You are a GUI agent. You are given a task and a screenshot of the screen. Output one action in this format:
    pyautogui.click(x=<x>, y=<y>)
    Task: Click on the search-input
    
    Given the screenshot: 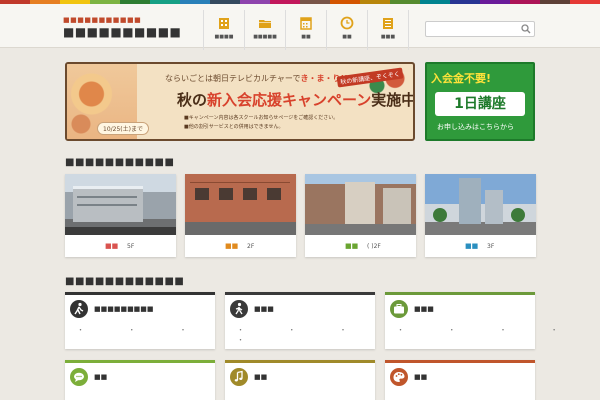 What is the action you would take?
    pyautogui.click(x=471, y=34)
    